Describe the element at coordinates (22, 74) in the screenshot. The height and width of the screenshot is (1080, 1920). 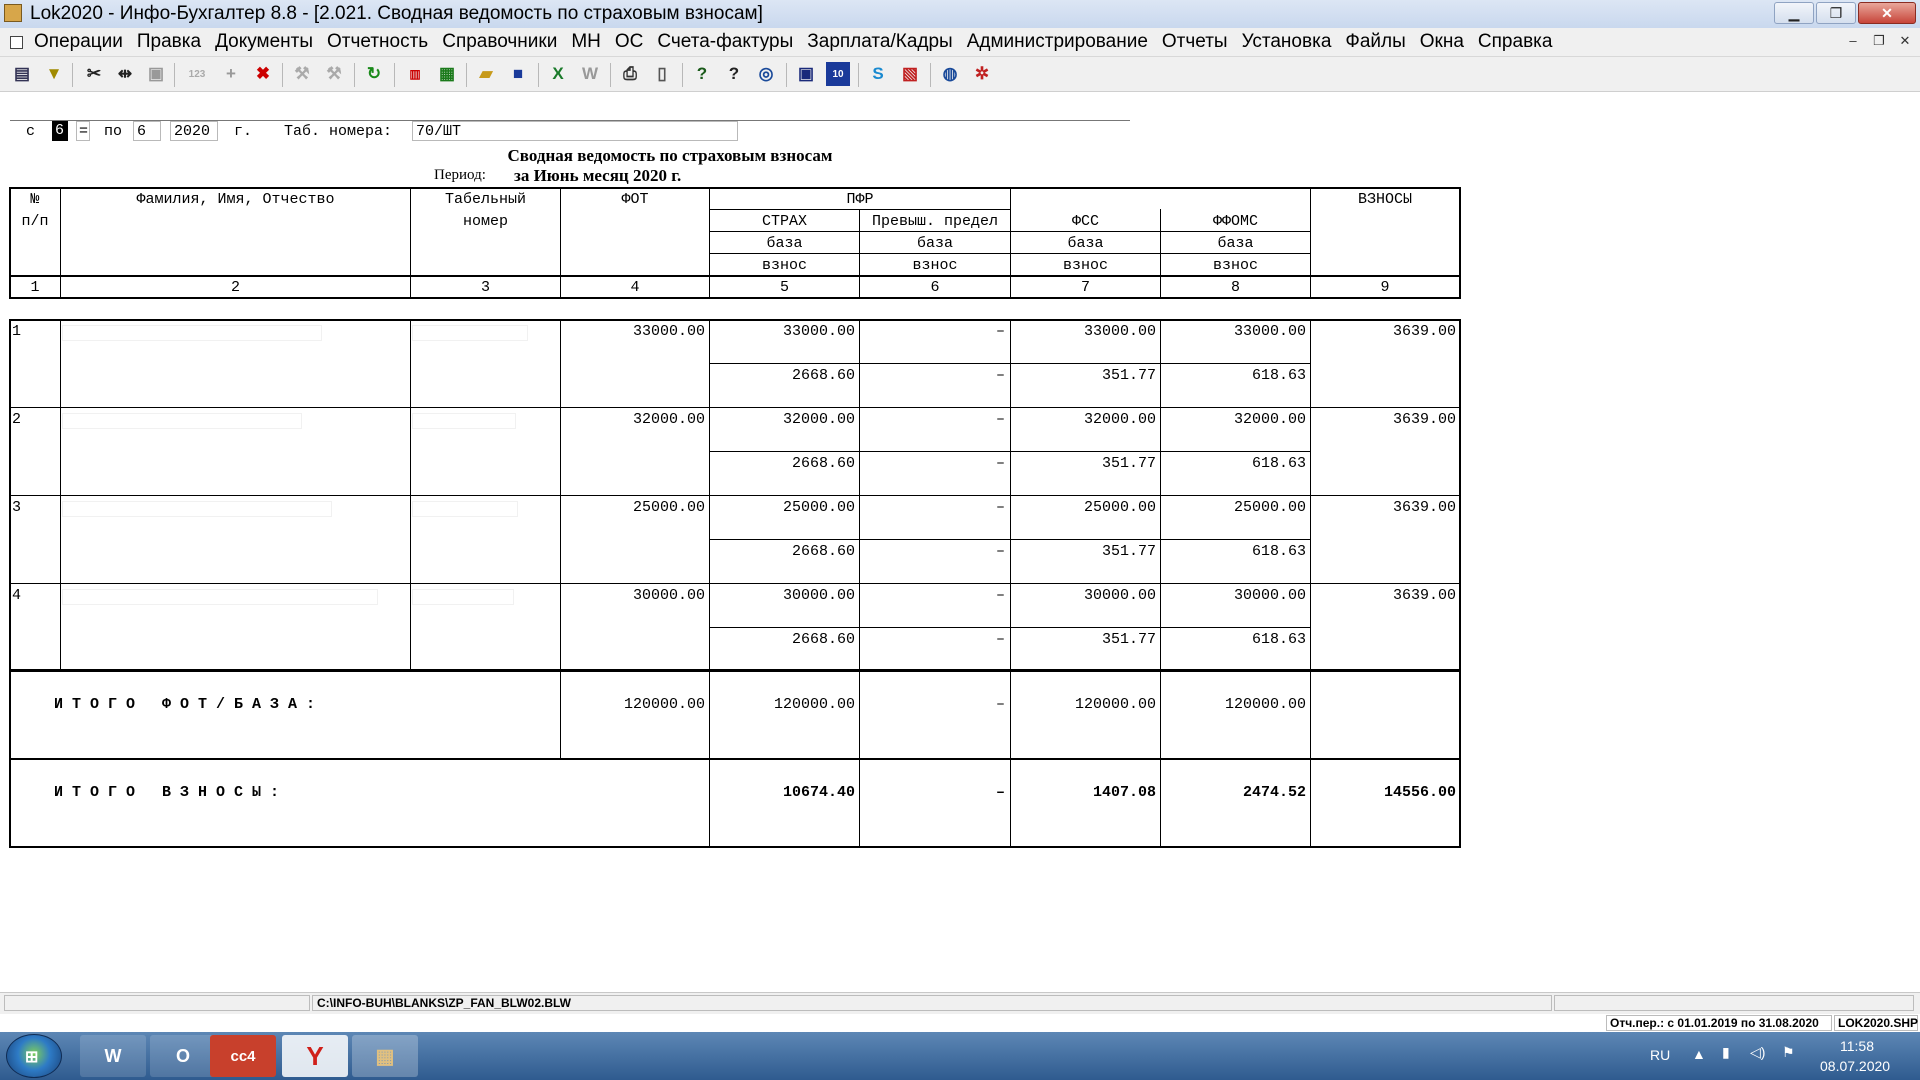
I see `sheet-icon: ▤` at that location.